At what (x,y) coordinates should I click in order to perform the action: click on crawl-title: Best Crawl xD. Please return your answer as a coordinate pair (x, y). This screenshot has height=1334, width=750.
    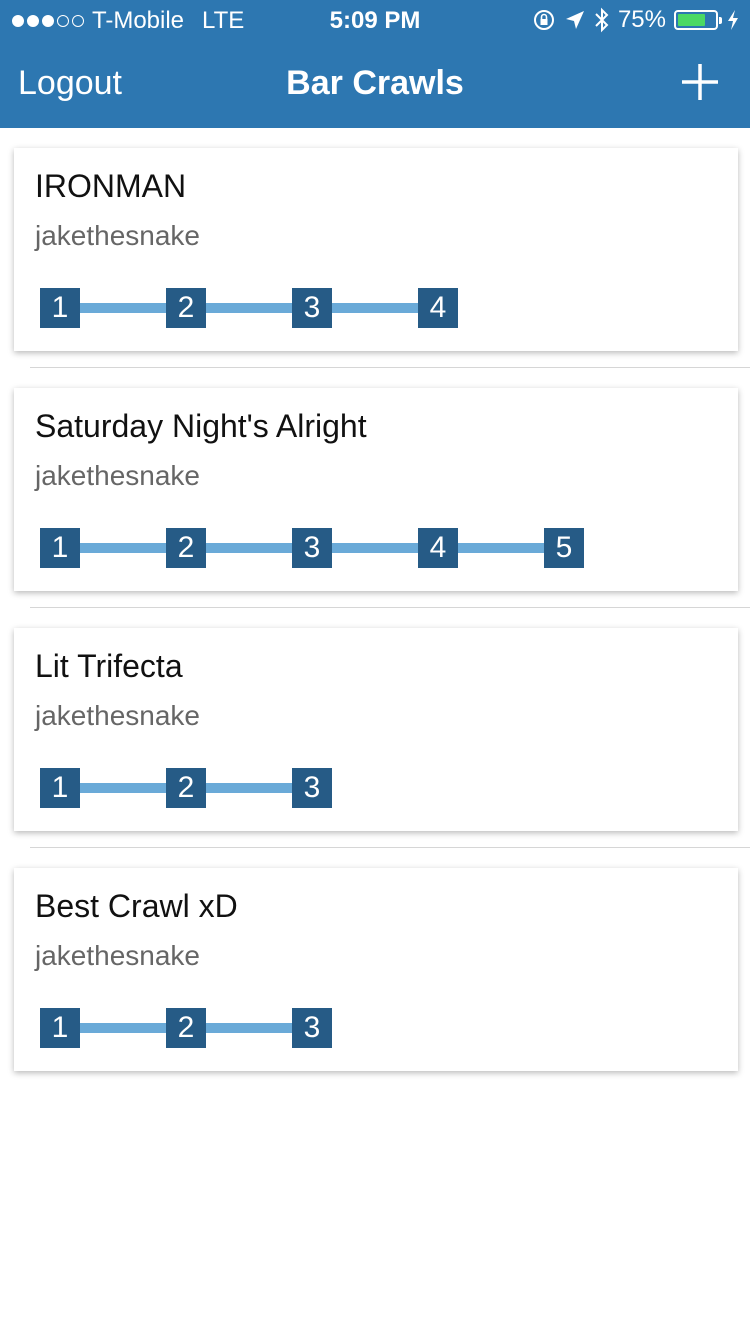
    Looking at the image, I should click on (136, 906).